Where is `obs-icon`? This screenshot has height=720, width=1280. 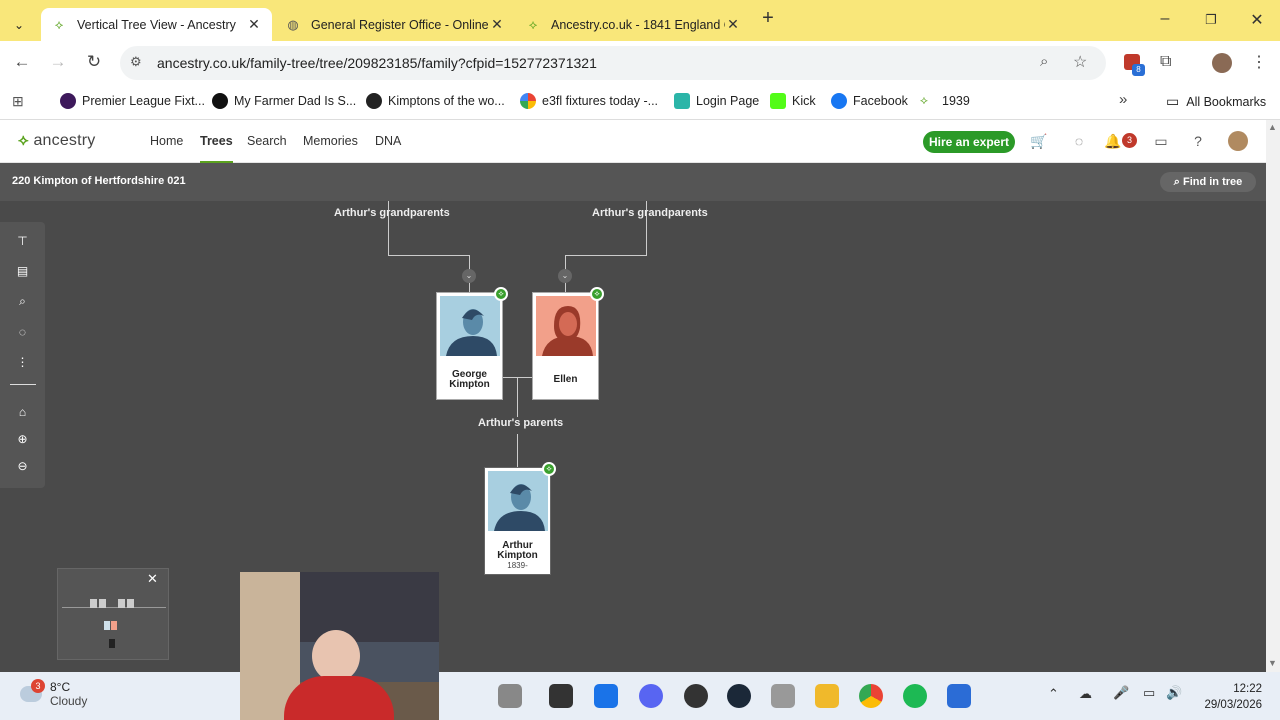 obs-icon is located at coordinates (696, 696).